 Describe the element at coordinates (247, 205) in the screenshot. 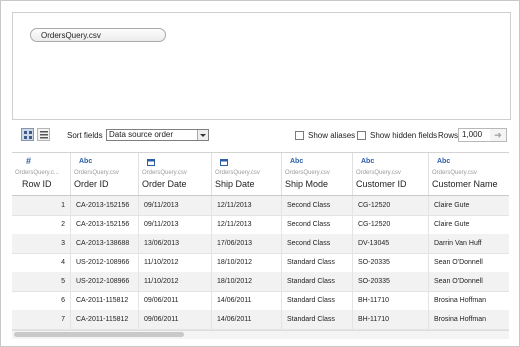

I see `table-cell: 12/11/2013` at that location.